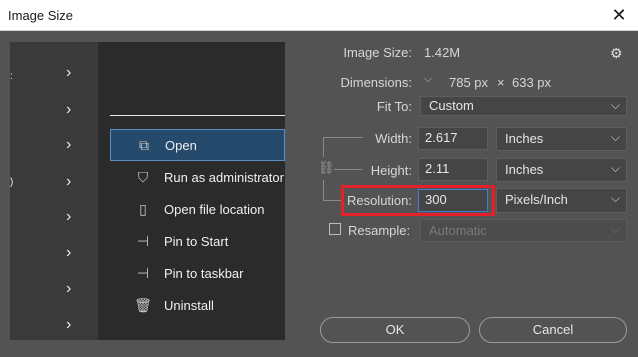 The height and width of the screenshot is (357, 638). What do you see at coordinates (11, 76) in the screenshot?
I see `edge-mark: :` at bounding box center [11, 76].